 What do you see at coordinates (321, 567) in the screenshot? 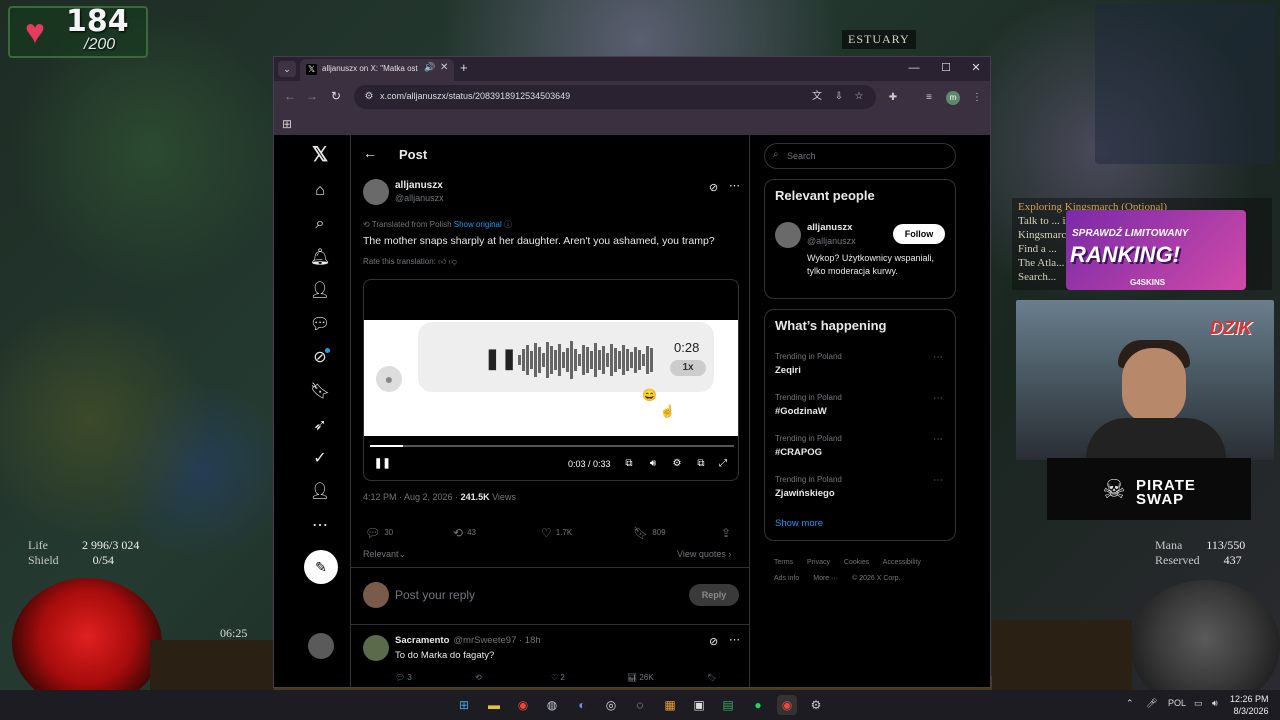
I see `compose-icon: ✎` at bounding box center [321, 567].